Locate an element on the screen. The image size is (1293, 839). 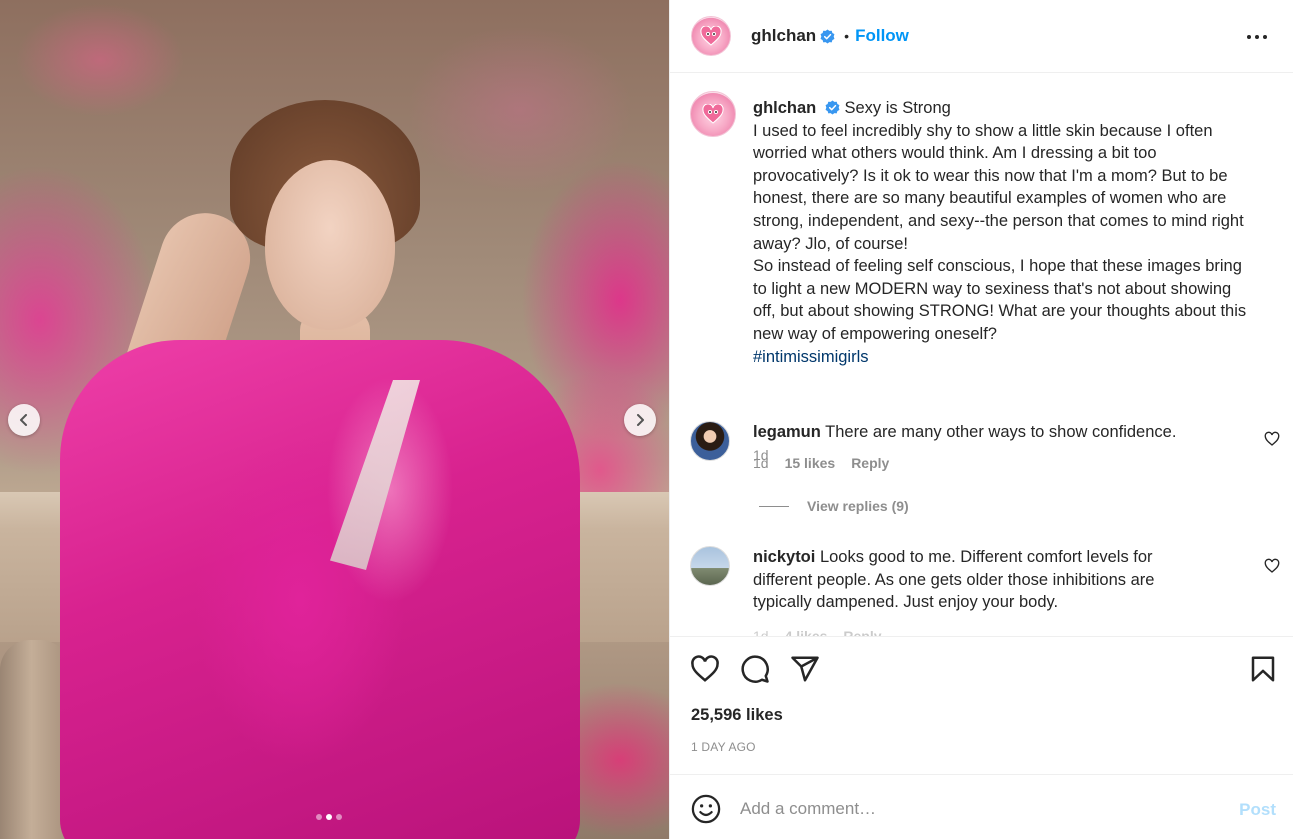
comment-meta: 1d 4 likes Reply is located at coordinates (817, 632).